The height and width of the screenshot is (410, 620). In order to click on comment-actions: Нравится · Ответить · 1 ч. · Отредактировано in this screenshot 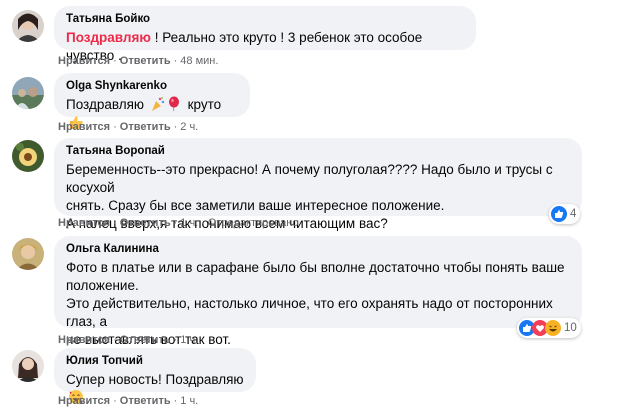, I will do `click(178, 223)`.